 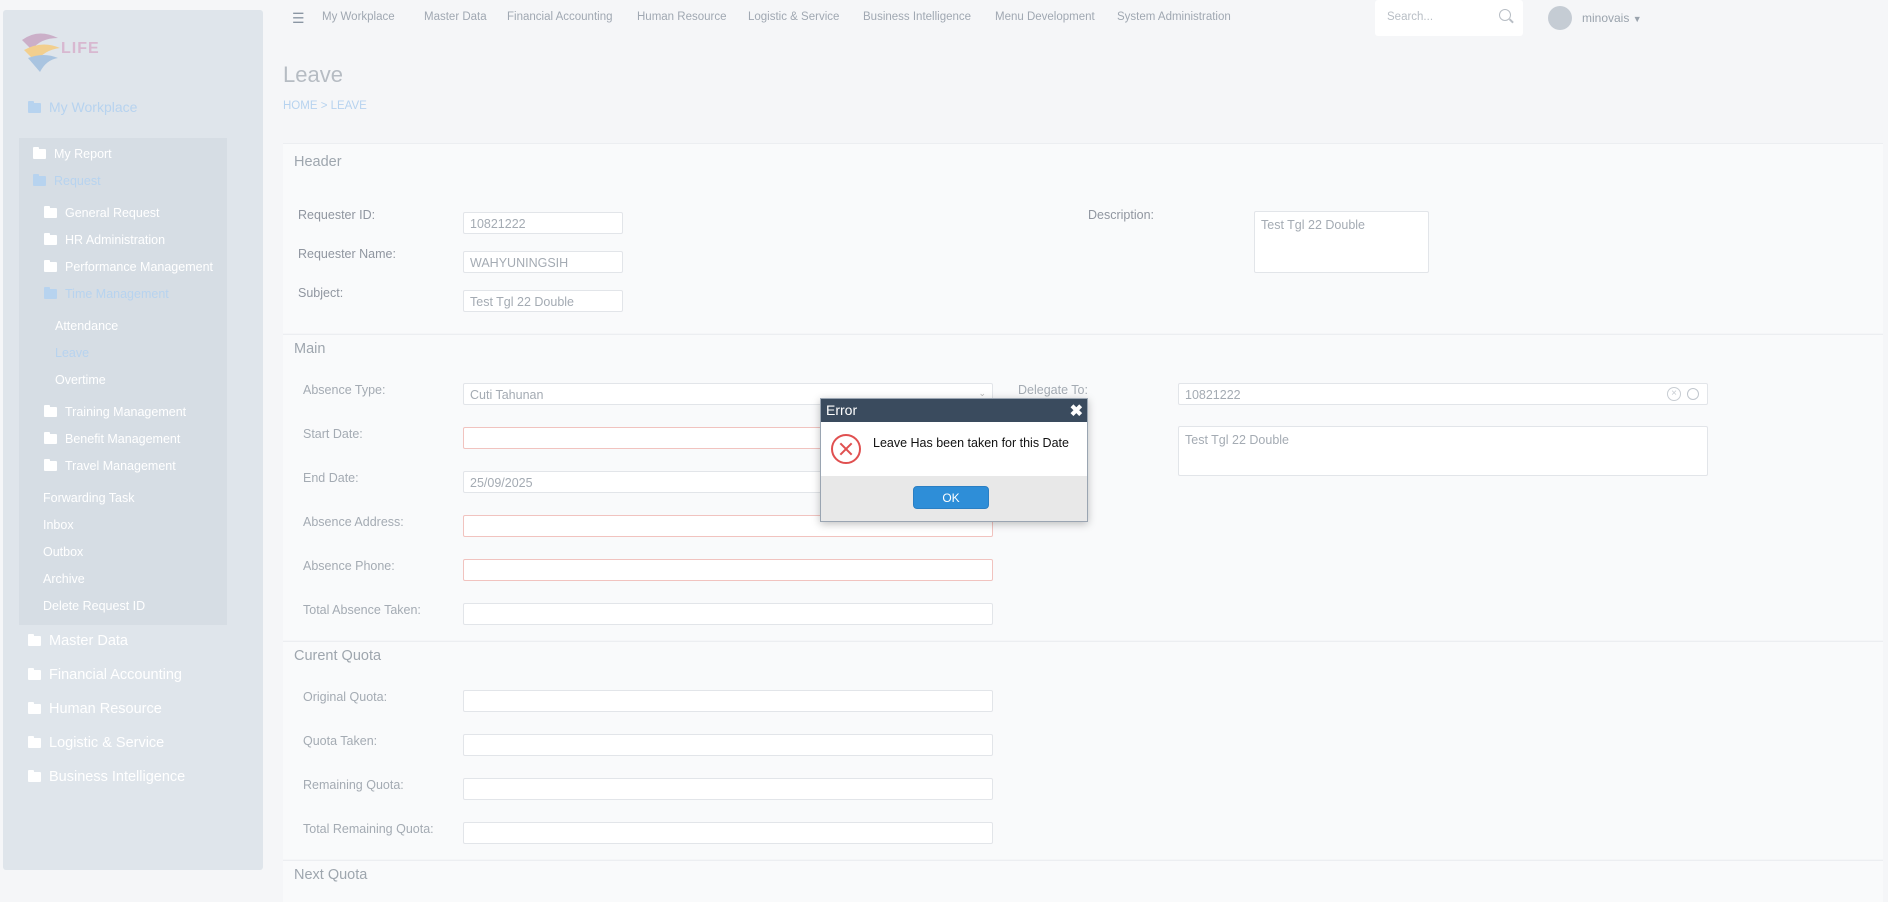 I want to click on sidebar-item-attendance: Attendance, so click(x=86, y=326).